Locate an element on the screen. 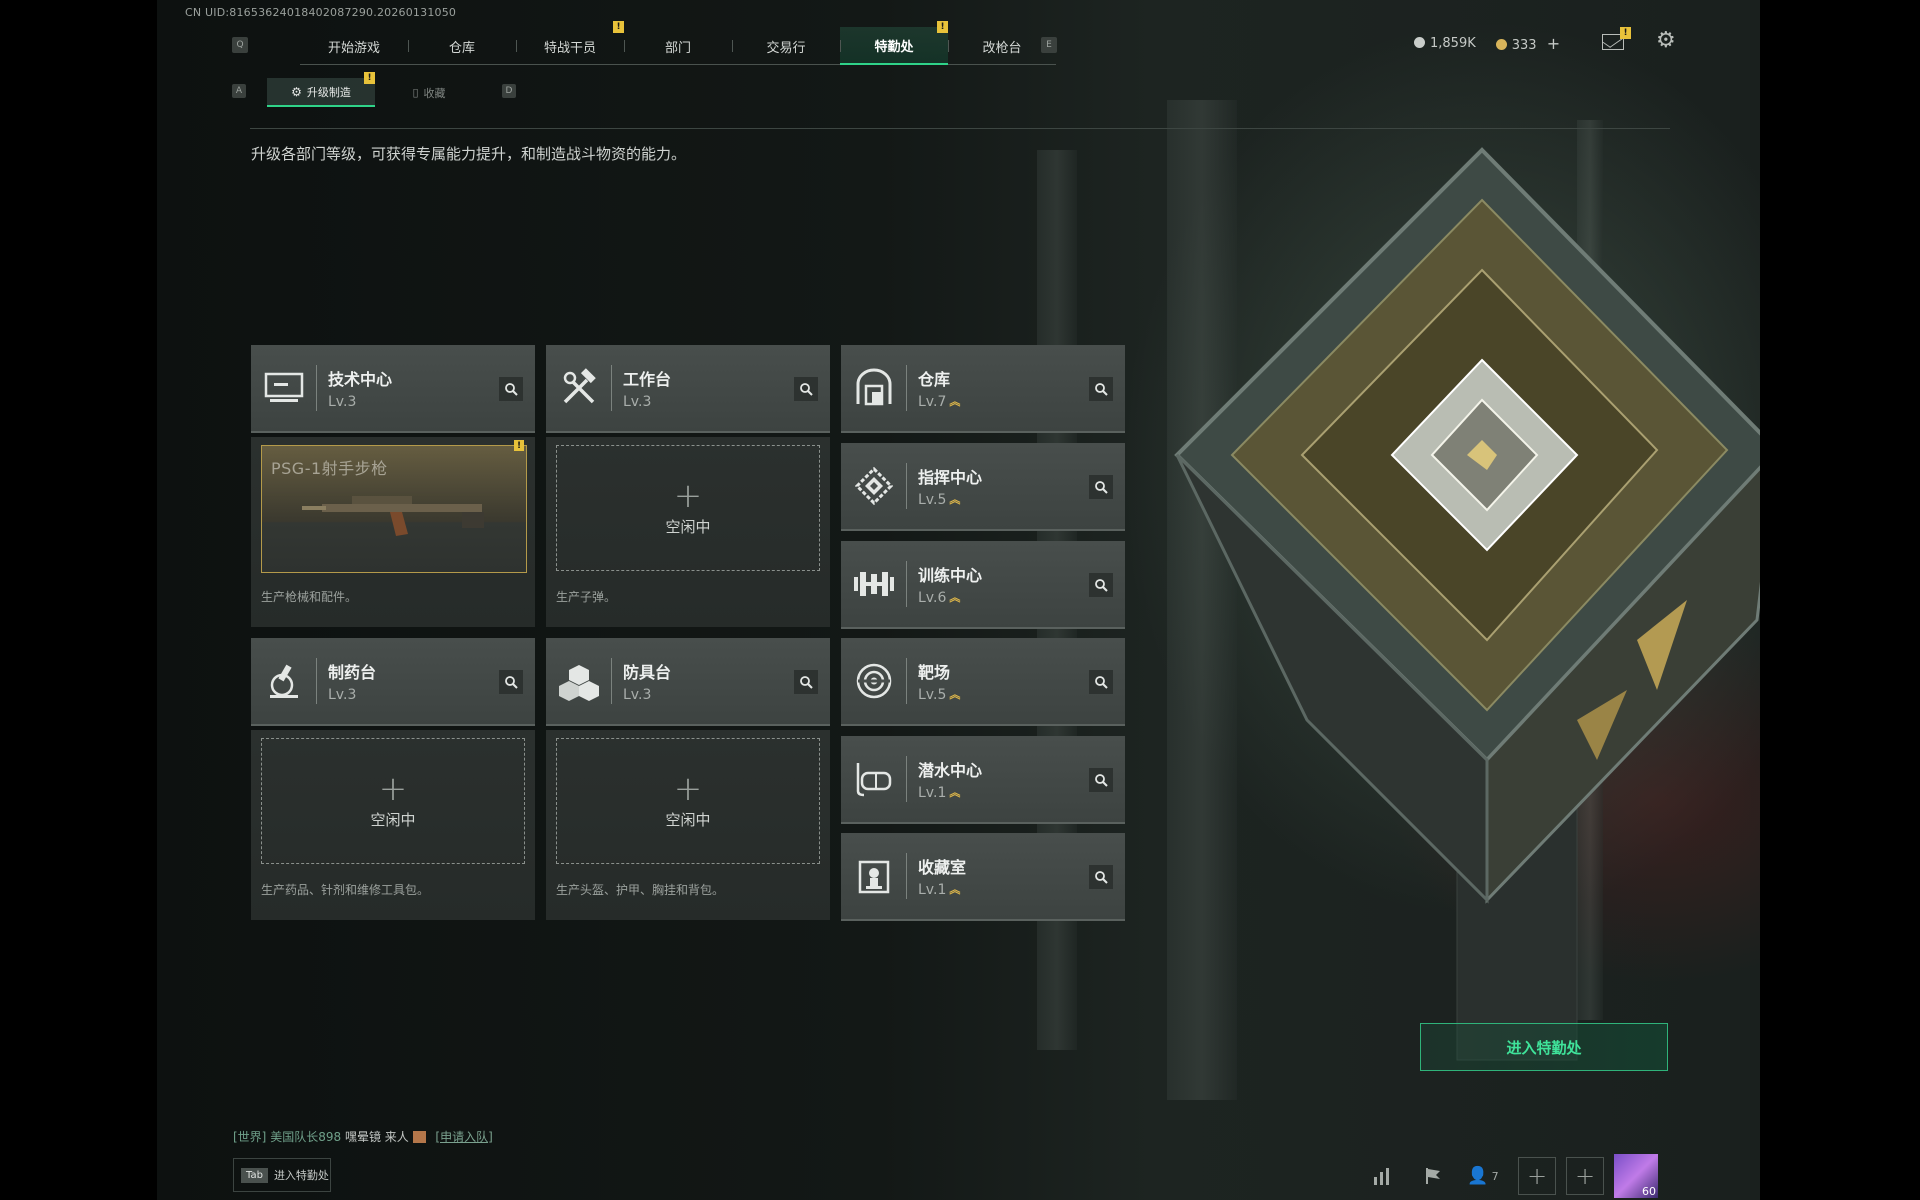  silver-amount: 1,859K is located at coordinates (1453, 43).